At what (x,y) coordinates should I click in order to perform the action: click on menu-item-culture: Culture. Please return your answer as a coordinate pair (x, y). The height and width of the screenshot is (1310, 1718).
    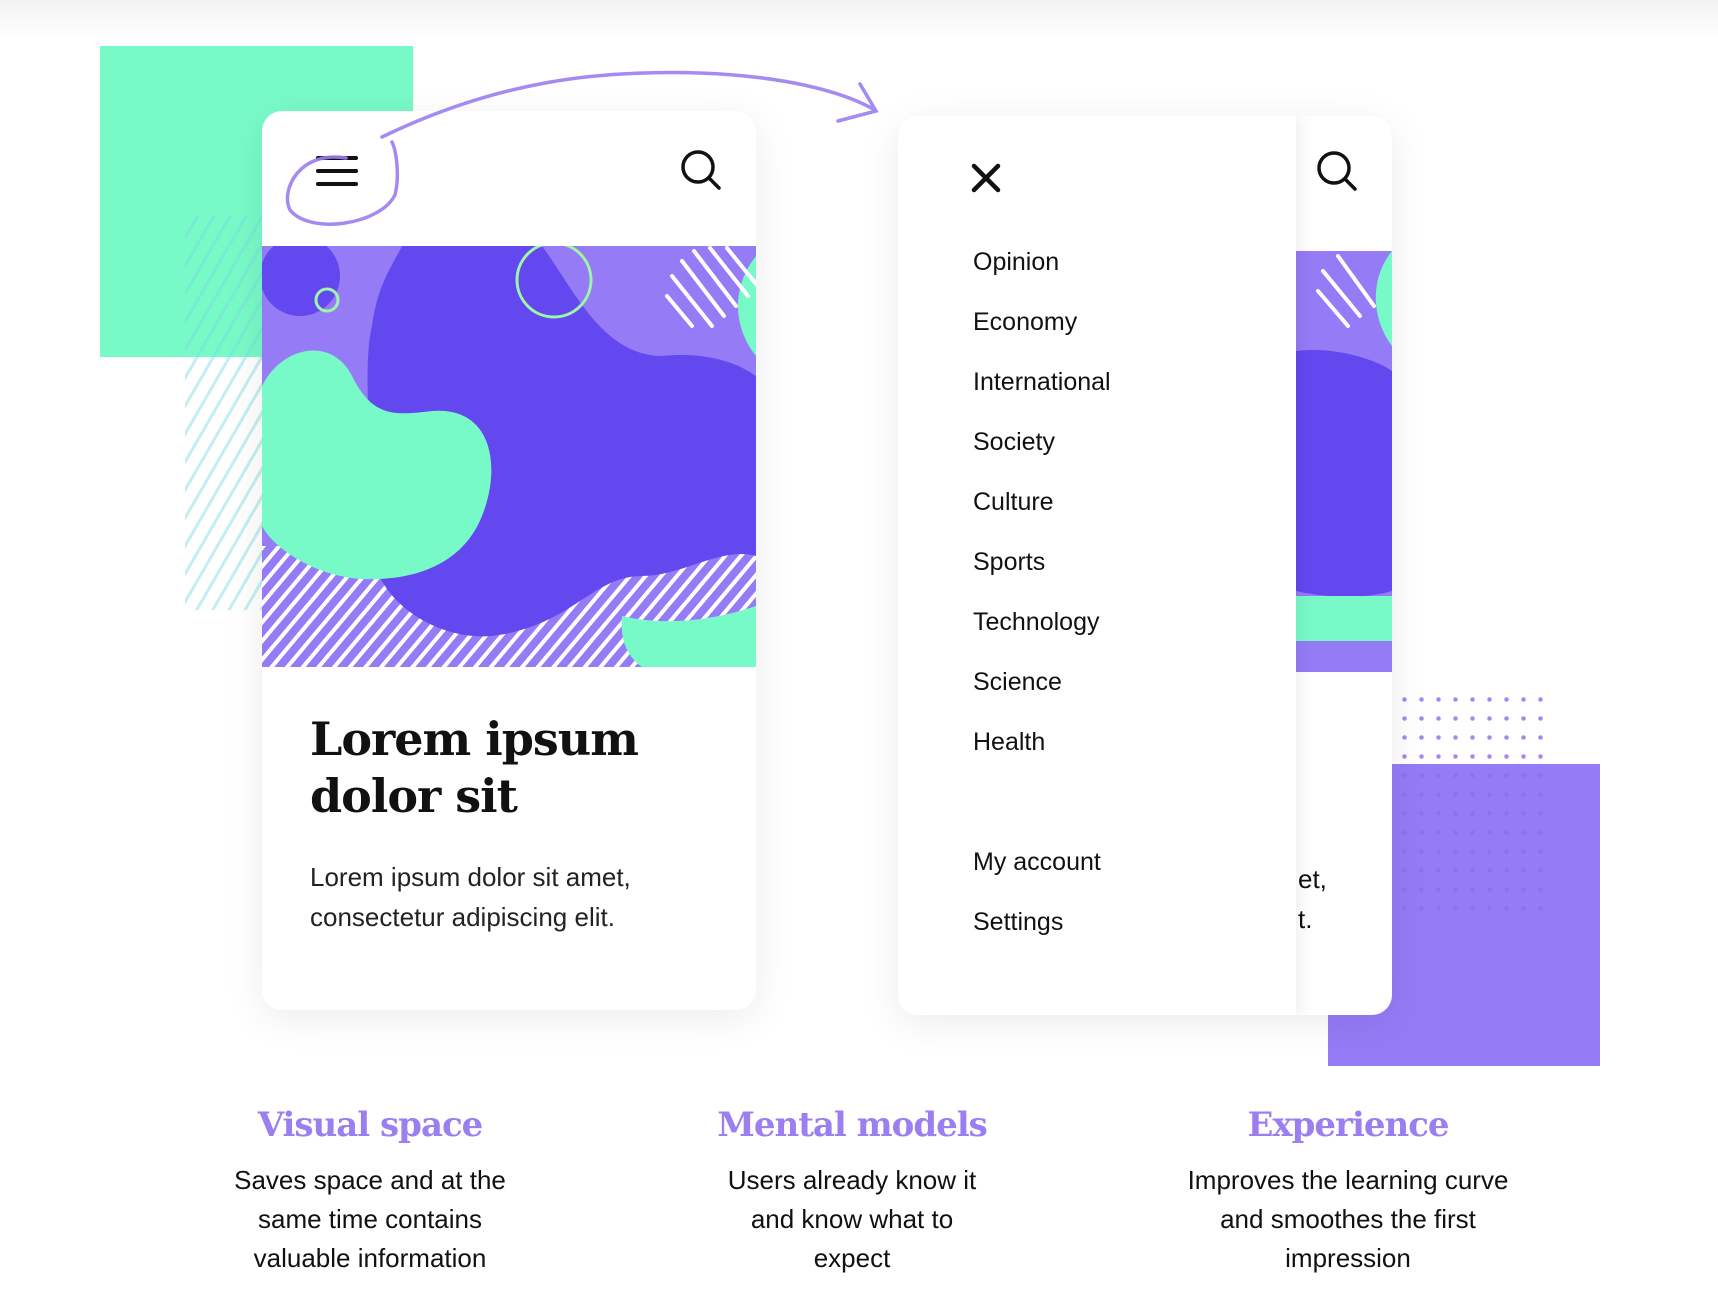
    Looking at the image, I should click on (1013, 502).